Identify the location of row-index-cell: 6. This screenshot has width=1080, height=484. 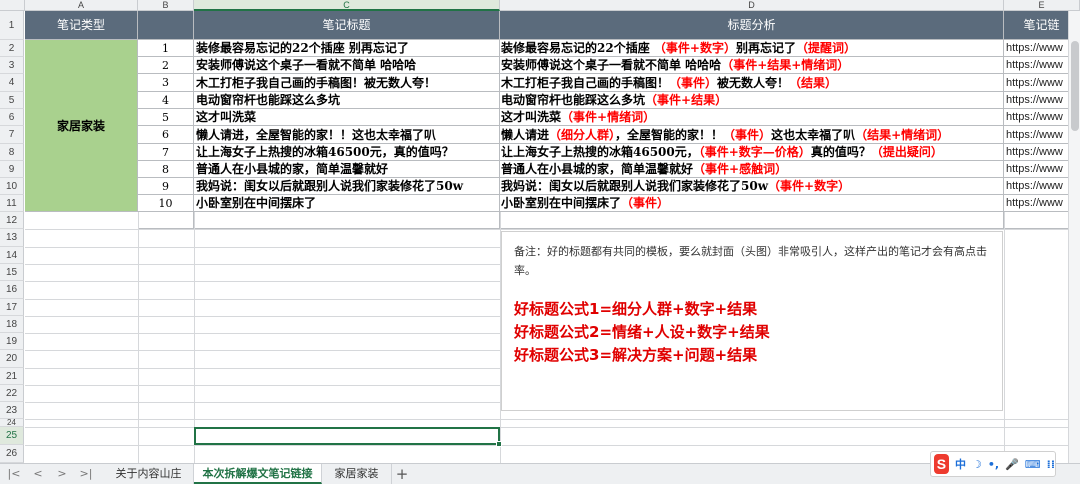
(166, 135).